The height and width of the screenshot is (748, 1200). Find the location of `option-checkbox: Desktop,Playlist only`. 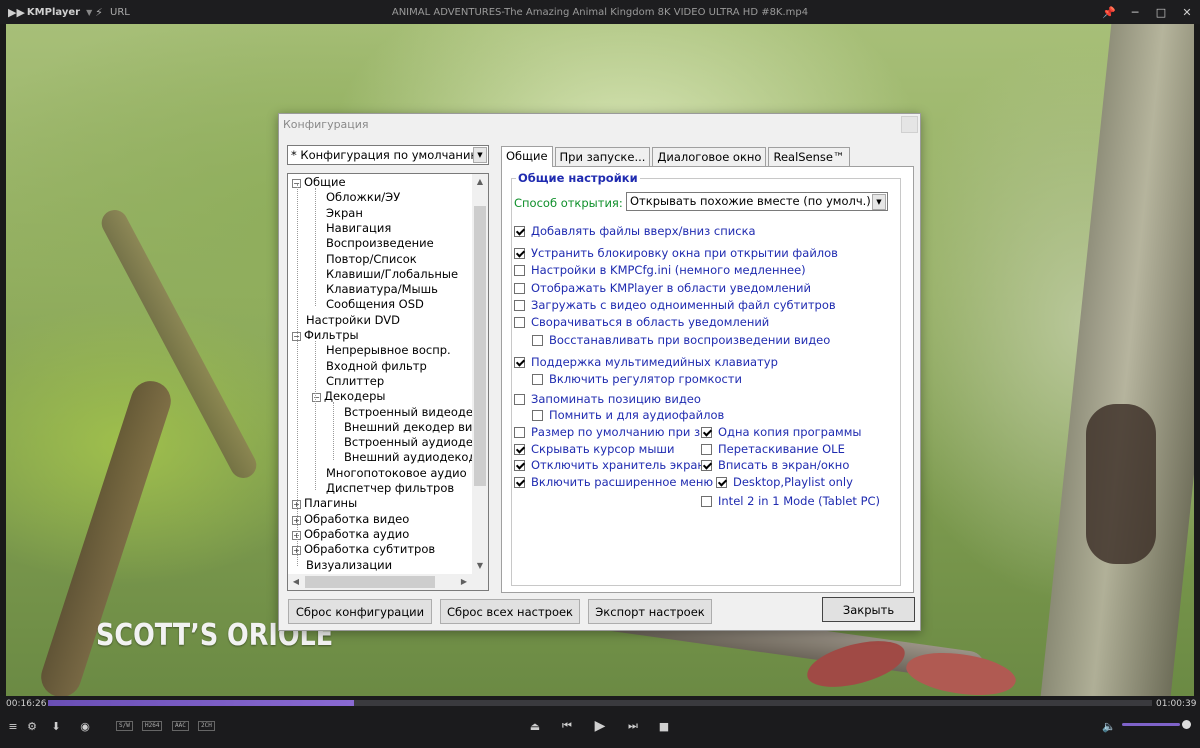

option-checkbox: Desktop,Playlist only is located at coordinates (784, 482).